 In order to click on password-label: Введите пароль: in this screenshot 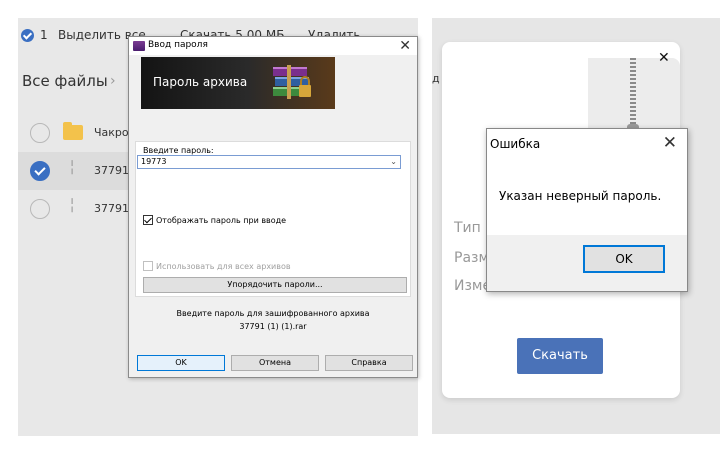, I will do `click(178, 150)`.